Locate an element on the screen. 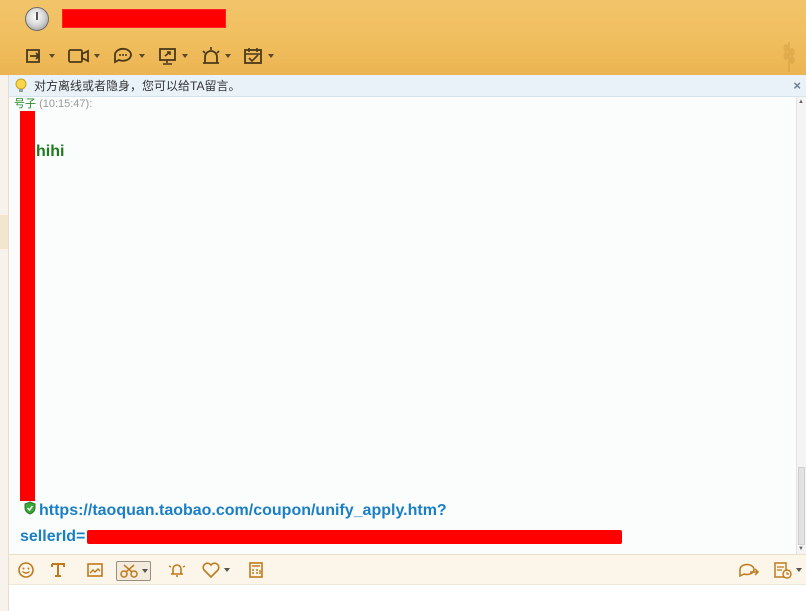  bell-icon is located at coordinates (177, 570).